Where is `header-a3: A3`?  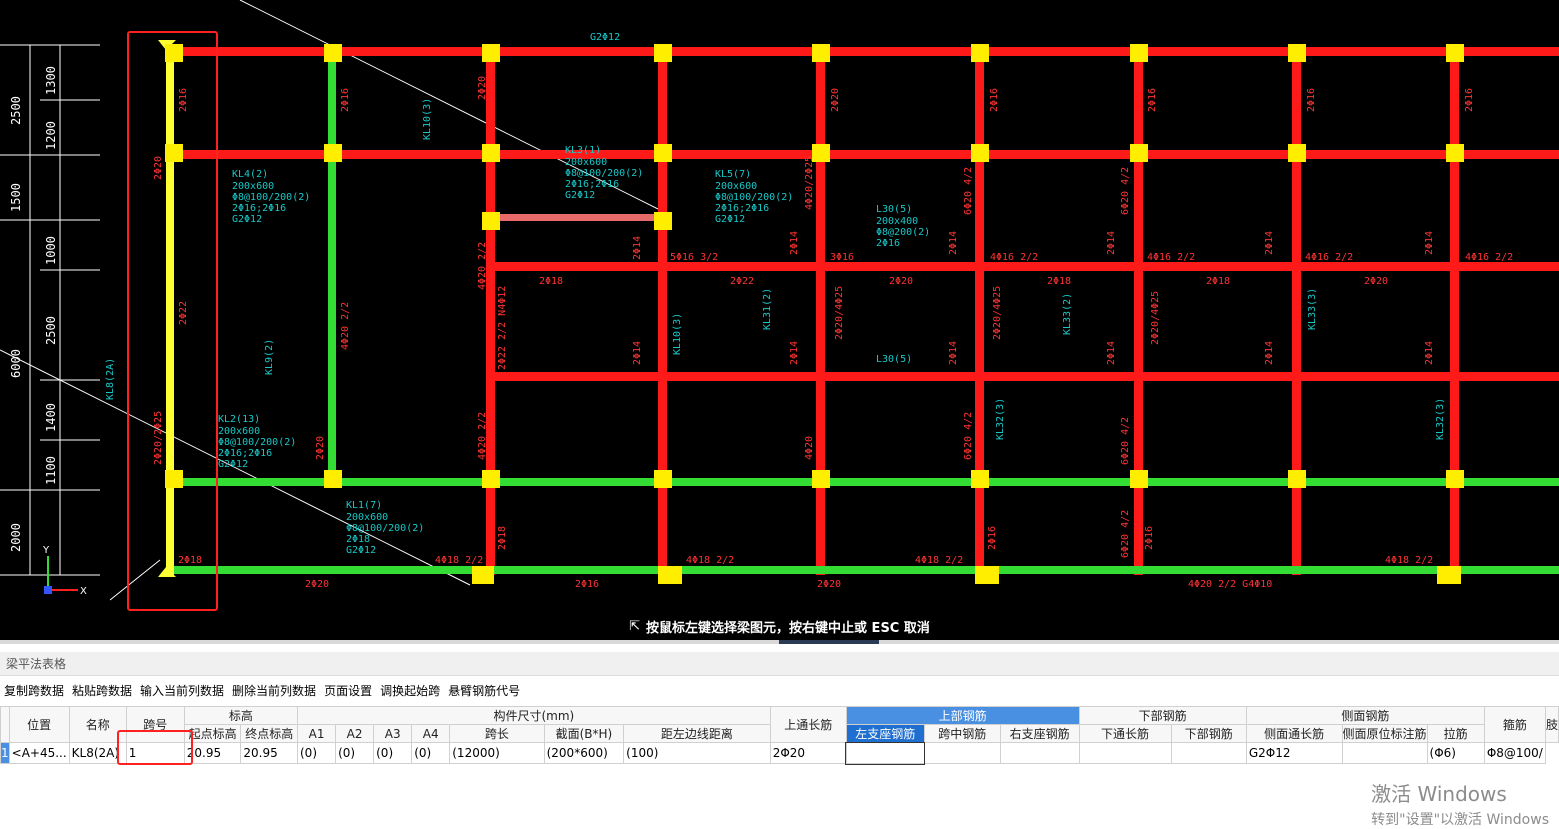
header-a3: A3 is located at coordinates (393, 733).